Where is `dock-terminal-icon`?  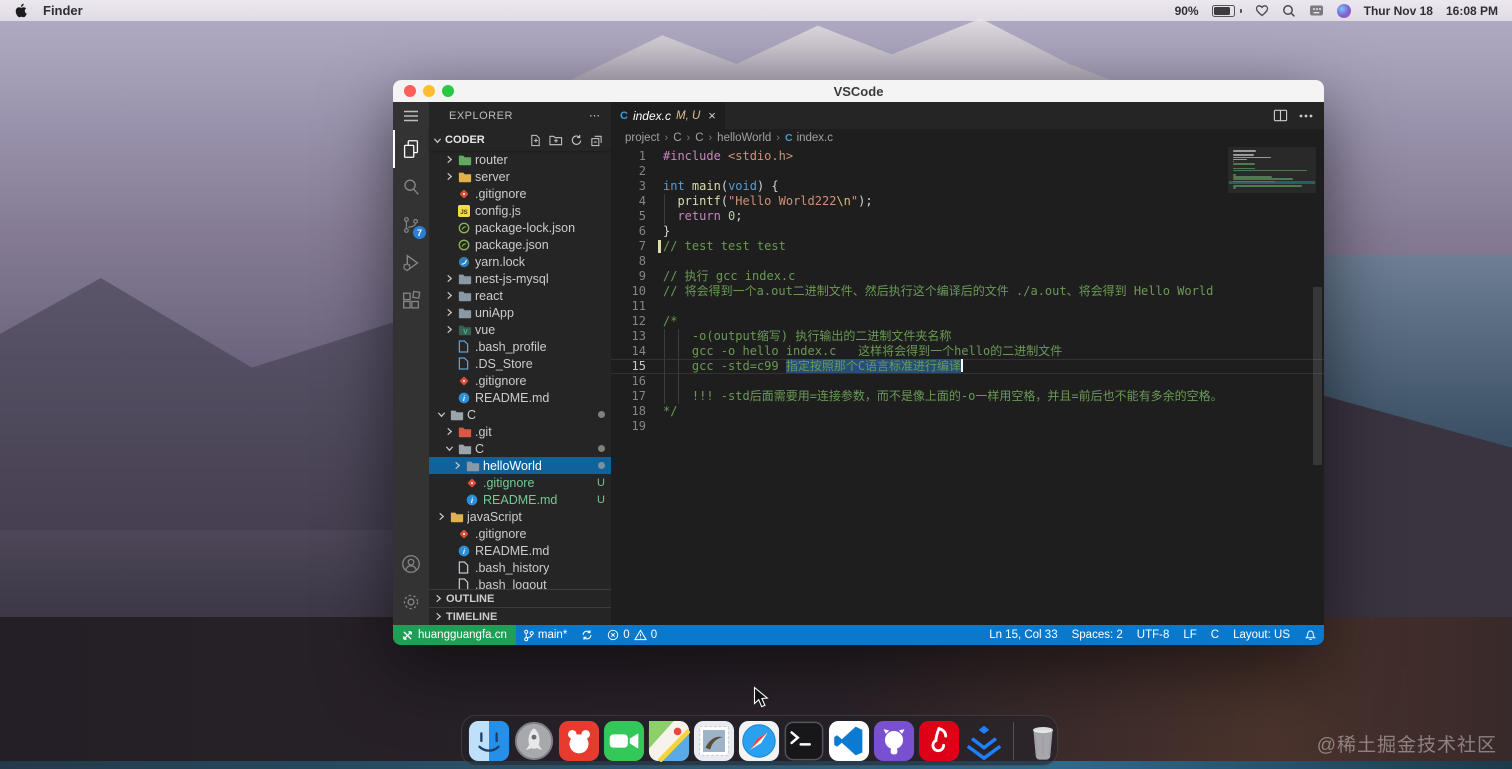
dock-terminal-icon is located at coordinates (804, 740).